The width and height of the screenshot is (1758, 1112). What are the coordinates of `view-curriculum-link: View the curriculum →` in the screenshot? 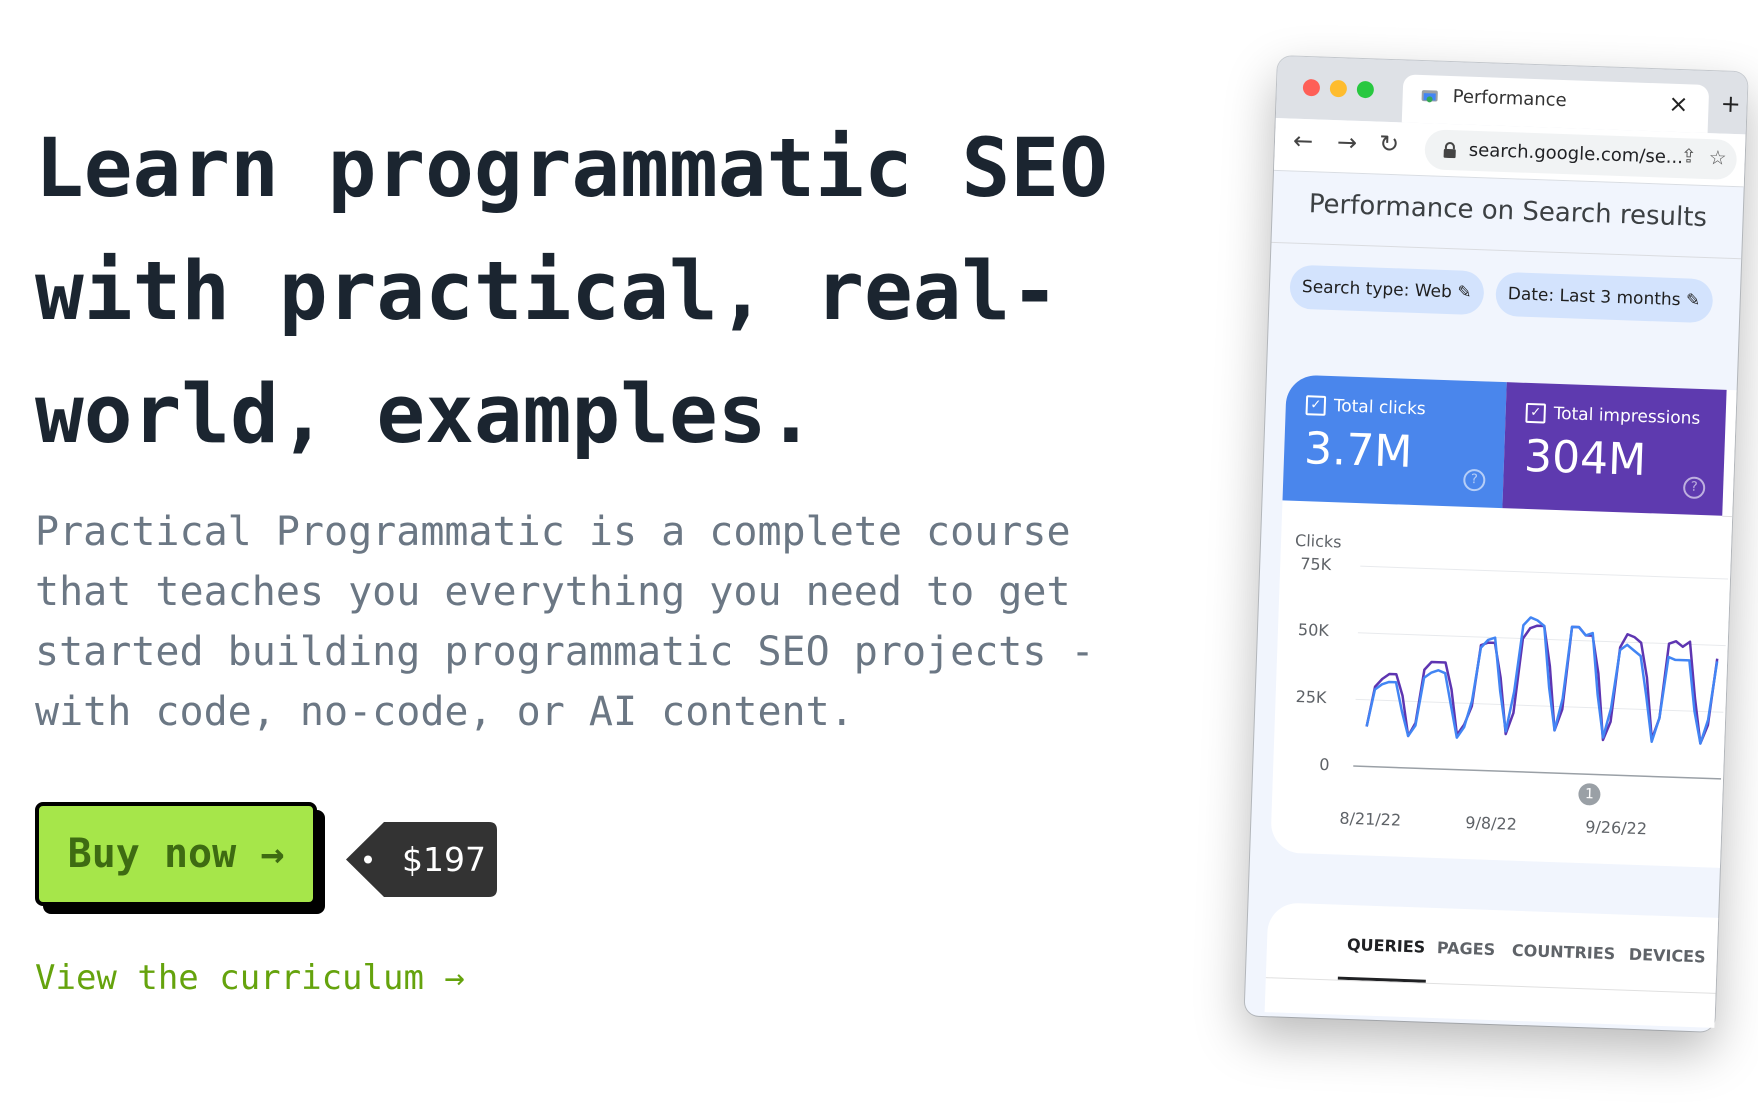 It's located at (250, 978).